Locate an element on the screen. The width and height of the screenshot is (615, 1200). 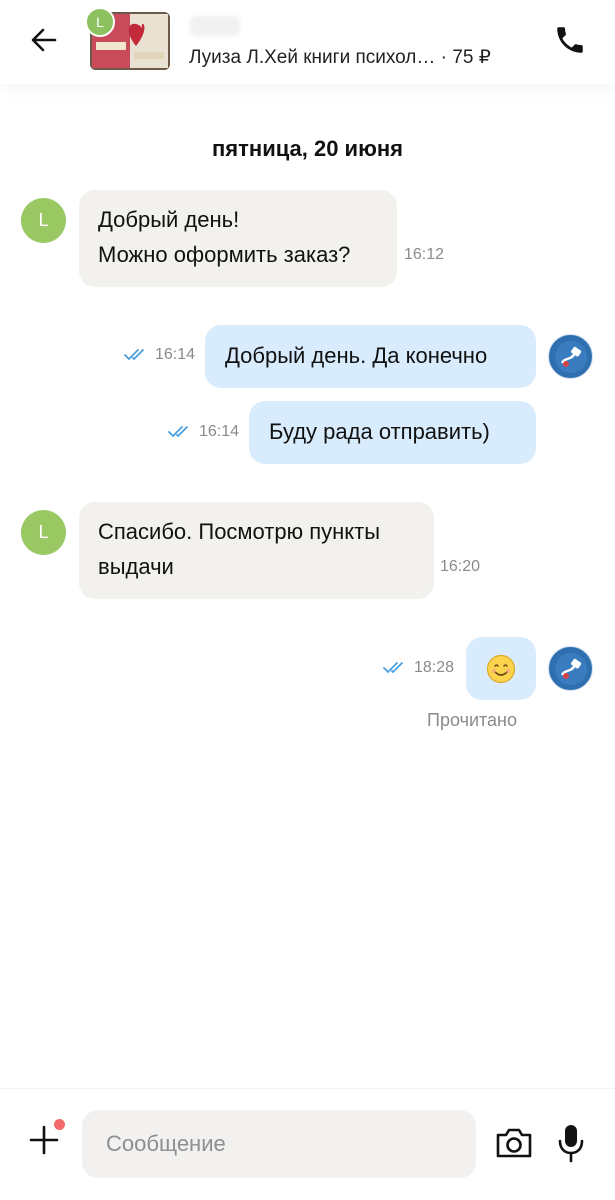
call-button is located at coordinates (570, 40).